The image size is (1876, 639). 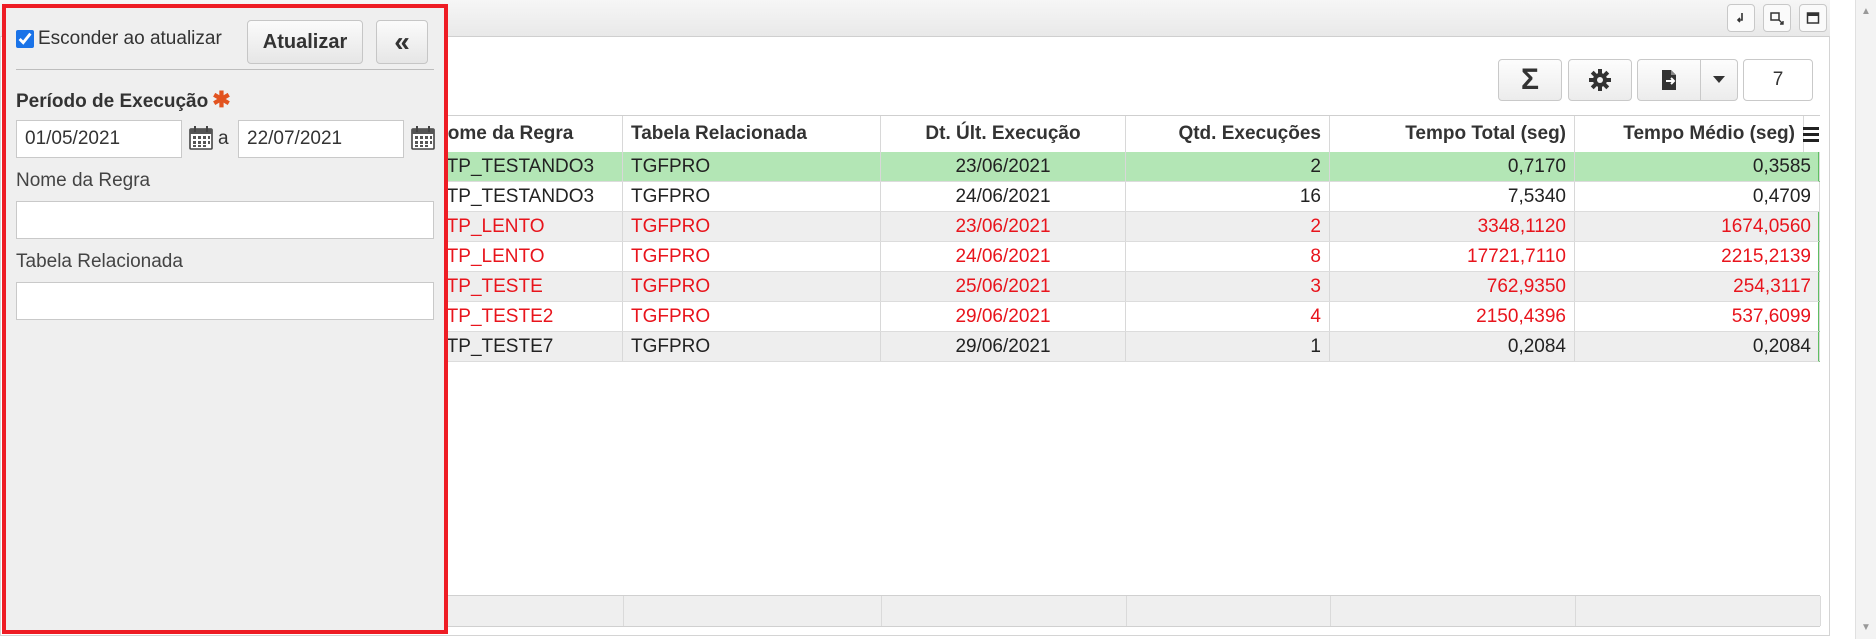 I want to click on cell-avg-time: 254,3117, so click(x=1697, y=286).